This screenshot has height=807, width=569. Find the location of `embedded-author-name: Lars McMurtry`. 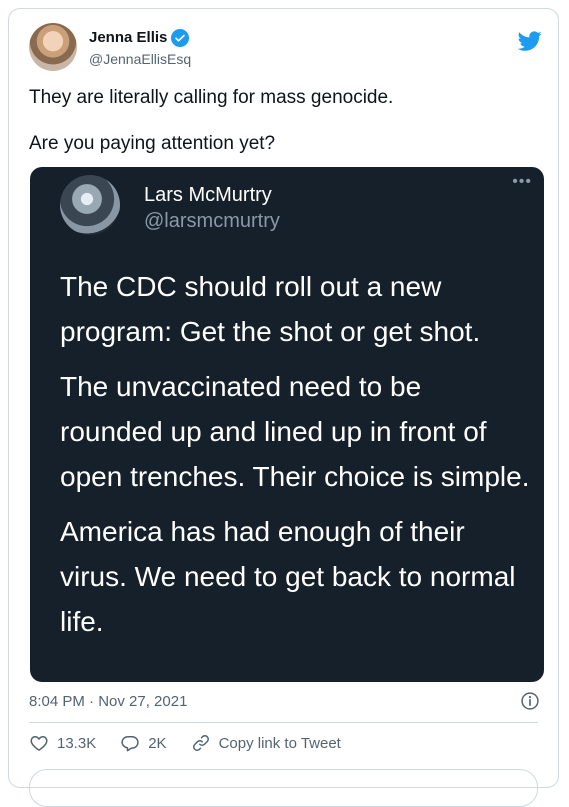

embedded-author-name: Lars McMurtry is located at coordinates (208, 195).